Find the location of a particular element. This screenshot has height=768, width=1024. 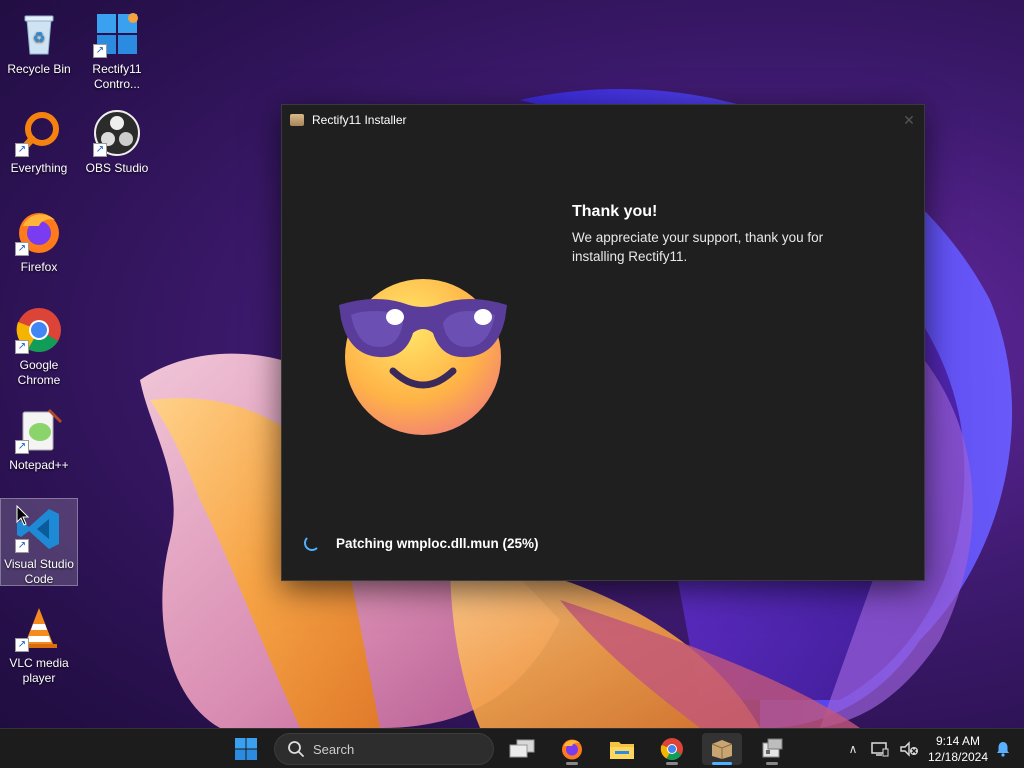

taskbar: Search ∧ 9:14 AM 12/18/2024 is located at coordinates (512, 748).